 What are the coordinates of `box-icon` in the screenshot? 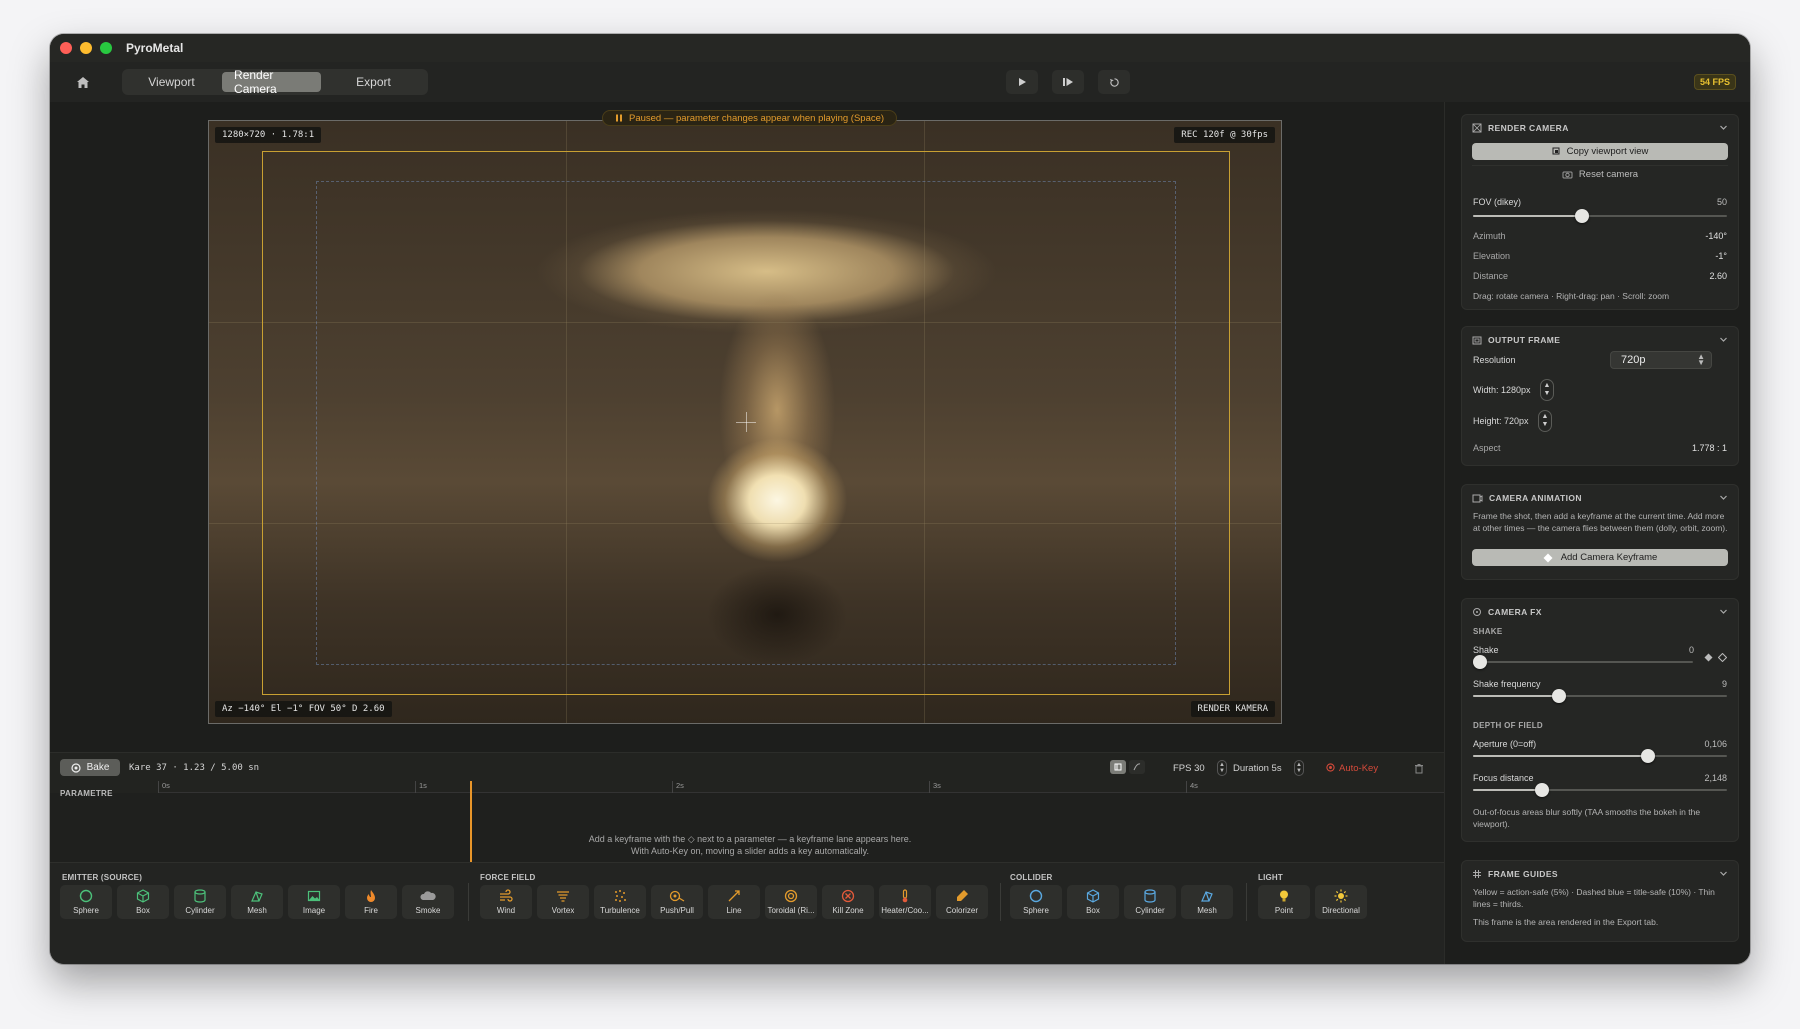 It's located at (1093, 896).